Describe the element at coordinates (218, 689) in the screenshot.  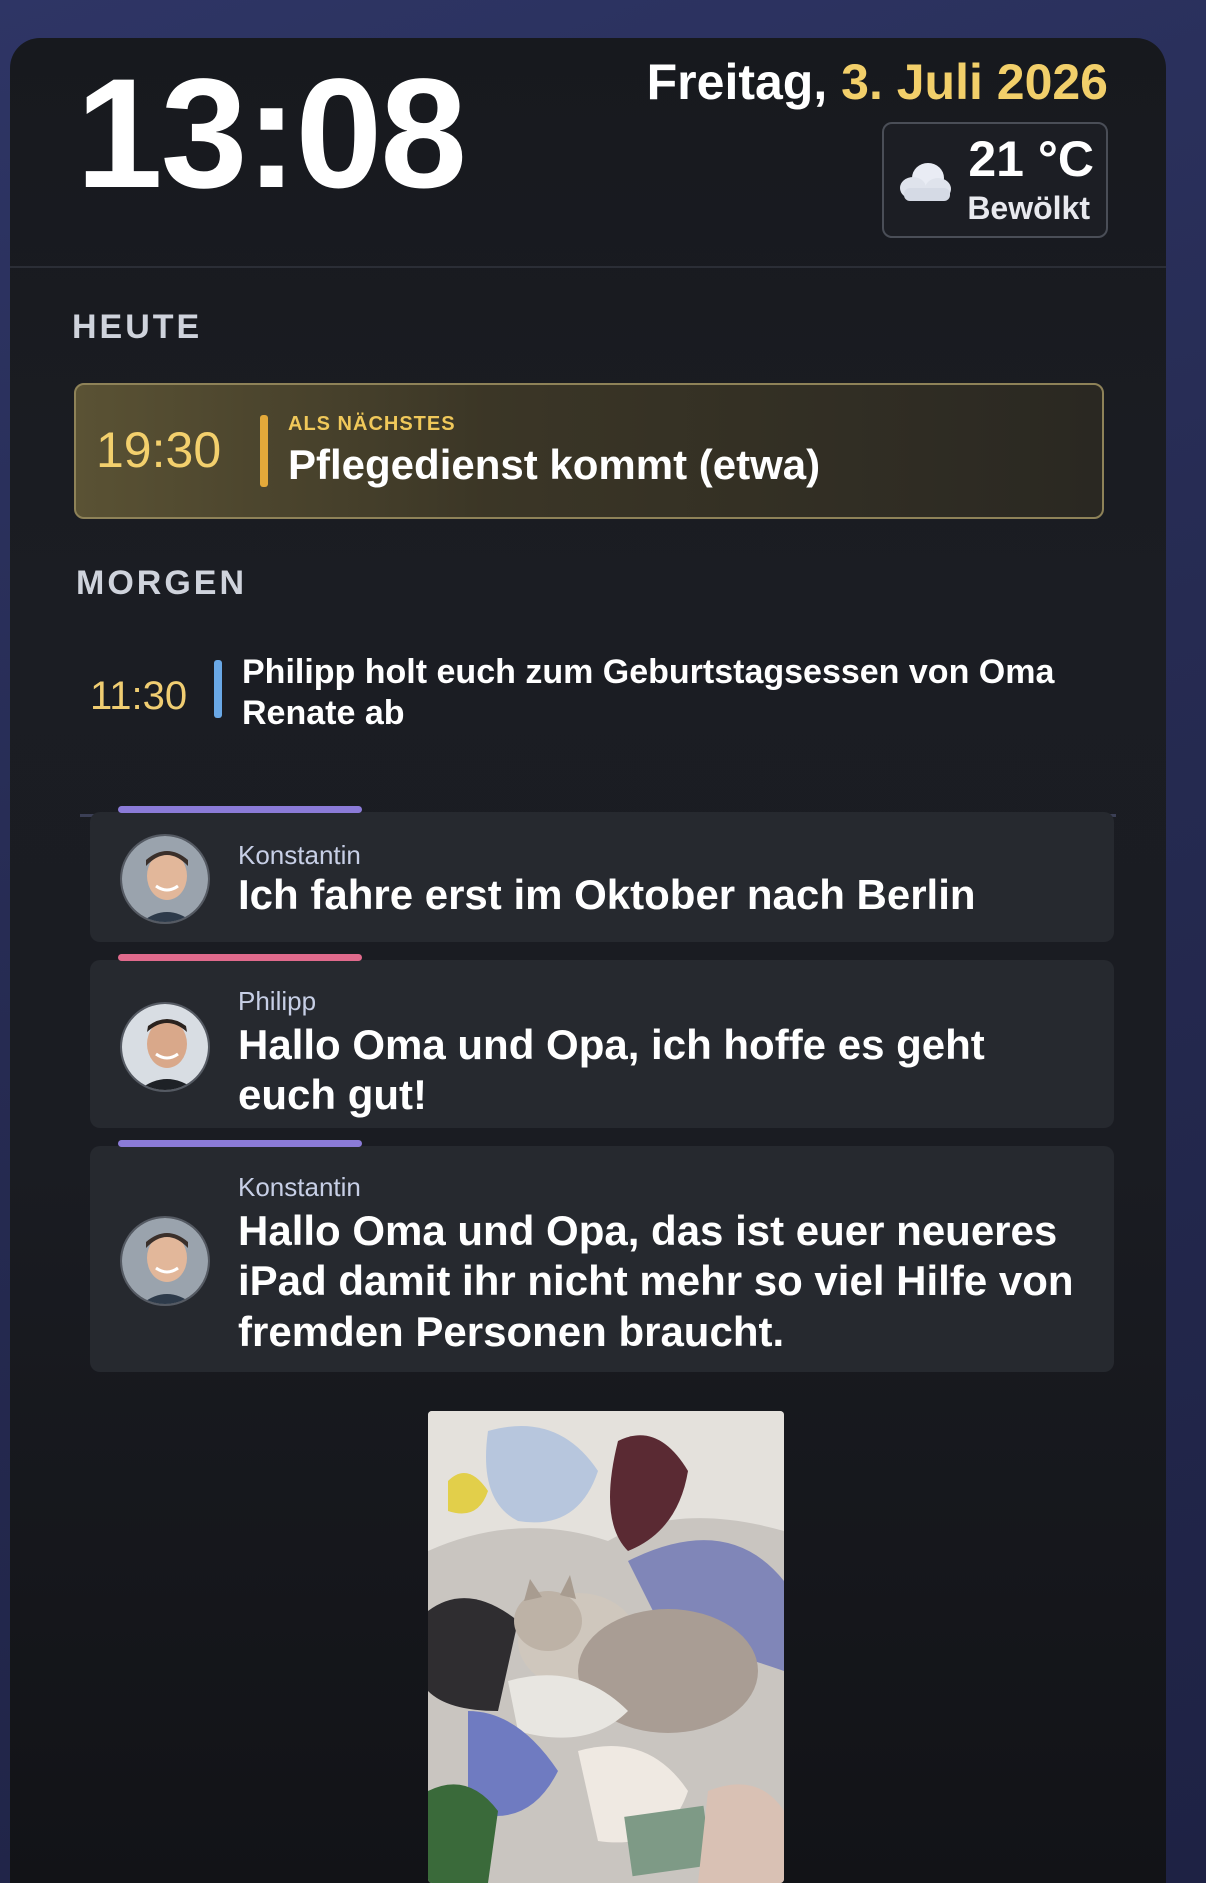
I see `tomorrow-event-bar` at that location.